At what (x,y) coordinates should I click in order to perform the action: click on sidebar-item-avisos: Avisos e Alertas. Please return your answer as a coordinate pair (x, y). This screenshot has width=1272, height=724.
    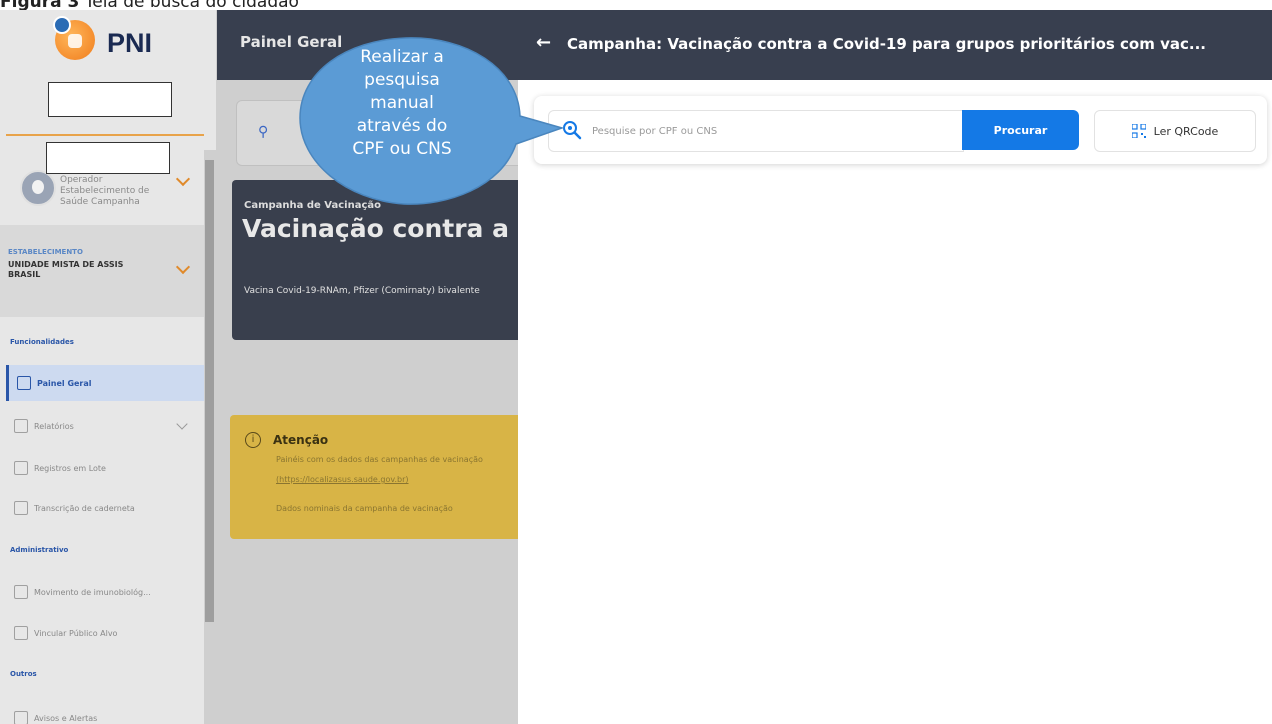
    Looking at the image, I should click on (105, 712).